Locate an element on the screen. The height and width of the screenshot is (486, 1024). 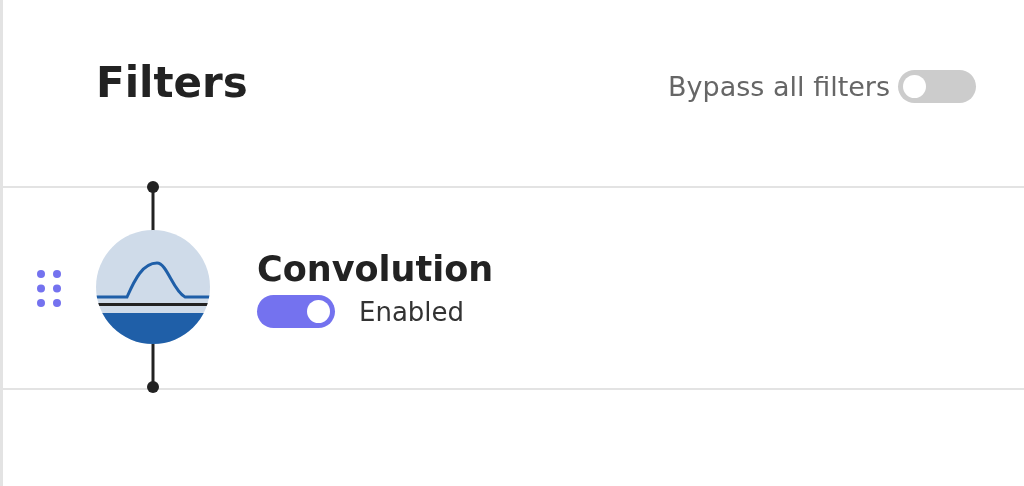
filter-name: Convolution is located at coordinates (375, 269).